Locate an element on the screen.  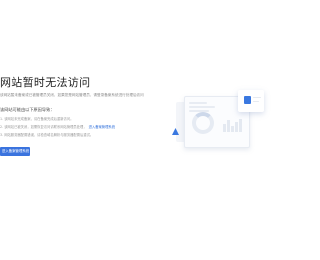
reason-item: 3. 网站服务器配置错误，请检查域名解析与服务器配置后重试。 is located at coordinates (46, 135).